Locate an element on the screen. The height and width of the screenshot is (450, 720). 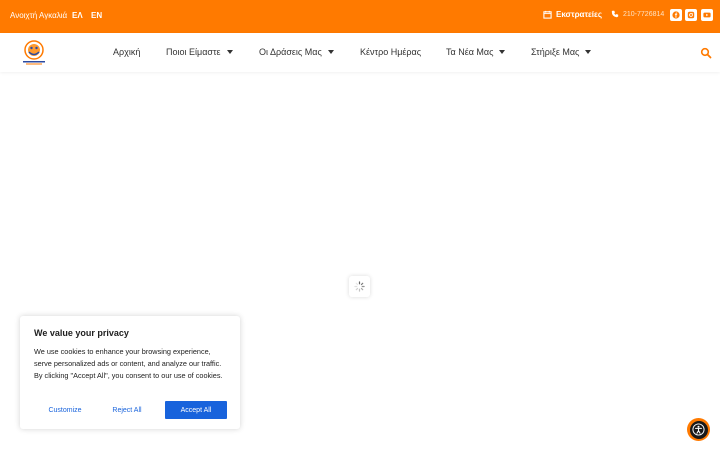
youtube-icon is located at coordinates (707, 15).